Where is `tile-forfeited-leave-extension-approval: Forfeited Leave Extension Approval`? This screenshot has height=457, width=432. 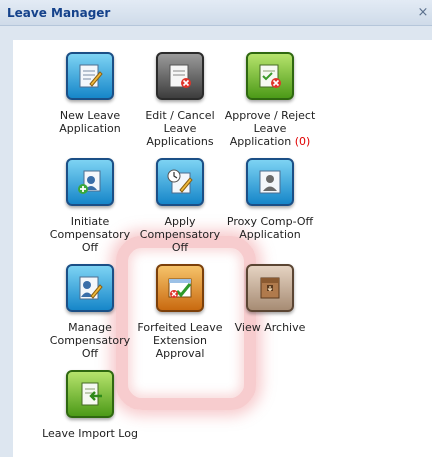 tile-forfeited-leave-extension-approval: Forfeited Leave Extension Approval is located at coordinates (180, 312).